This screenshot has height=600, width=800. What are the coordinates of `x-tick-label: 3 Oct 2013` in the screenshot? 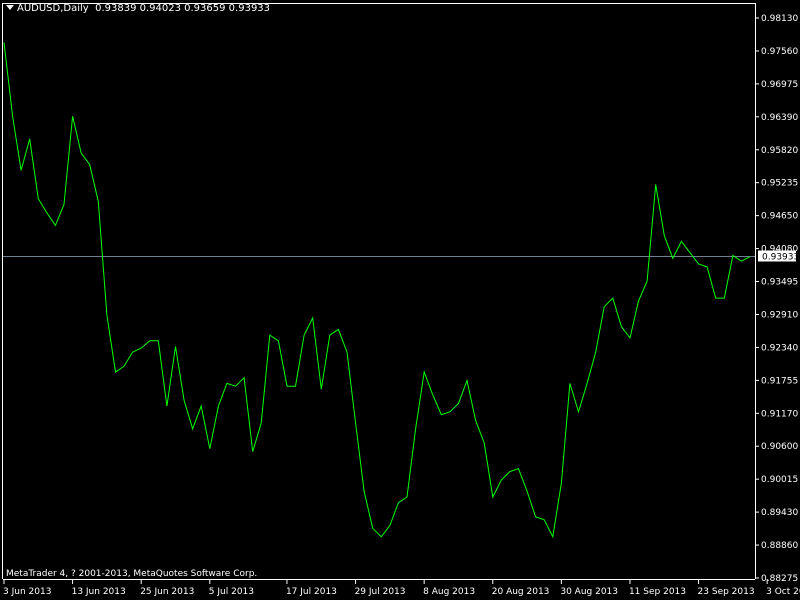 It's located at (783, 592).